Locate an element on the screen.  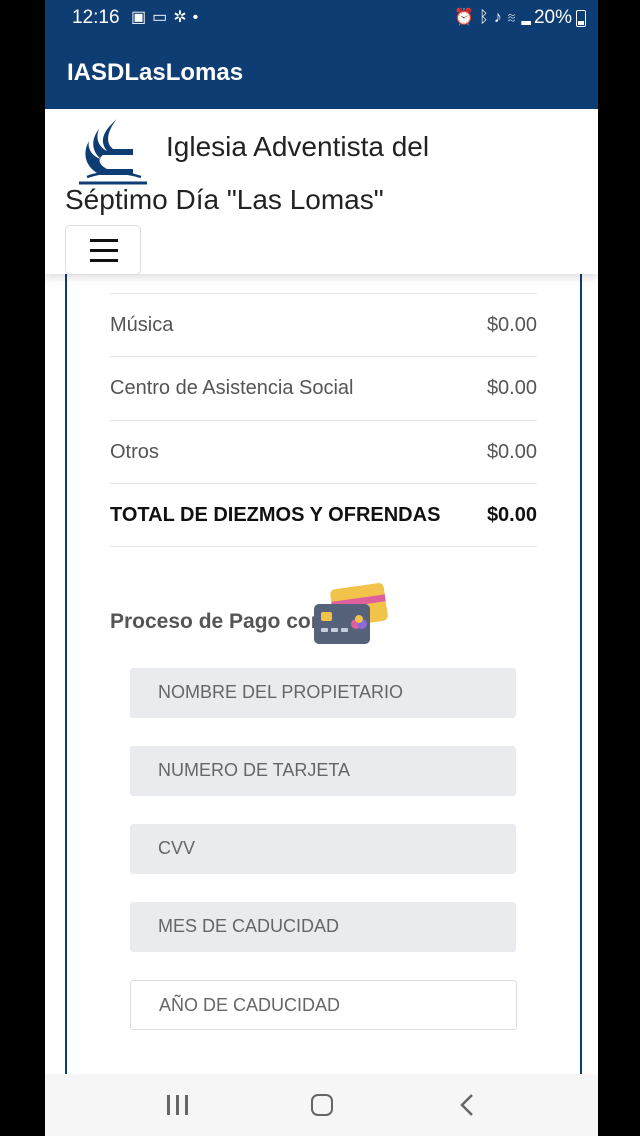
hamburger-menu-icon is located at coordinates (104, 240).